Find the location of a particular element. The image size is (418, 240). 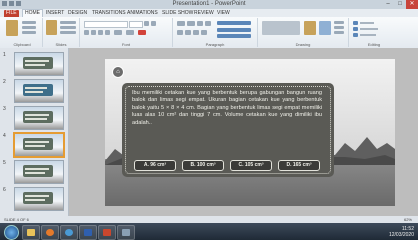

text-direction-icon is located at coordinates (234, 23).